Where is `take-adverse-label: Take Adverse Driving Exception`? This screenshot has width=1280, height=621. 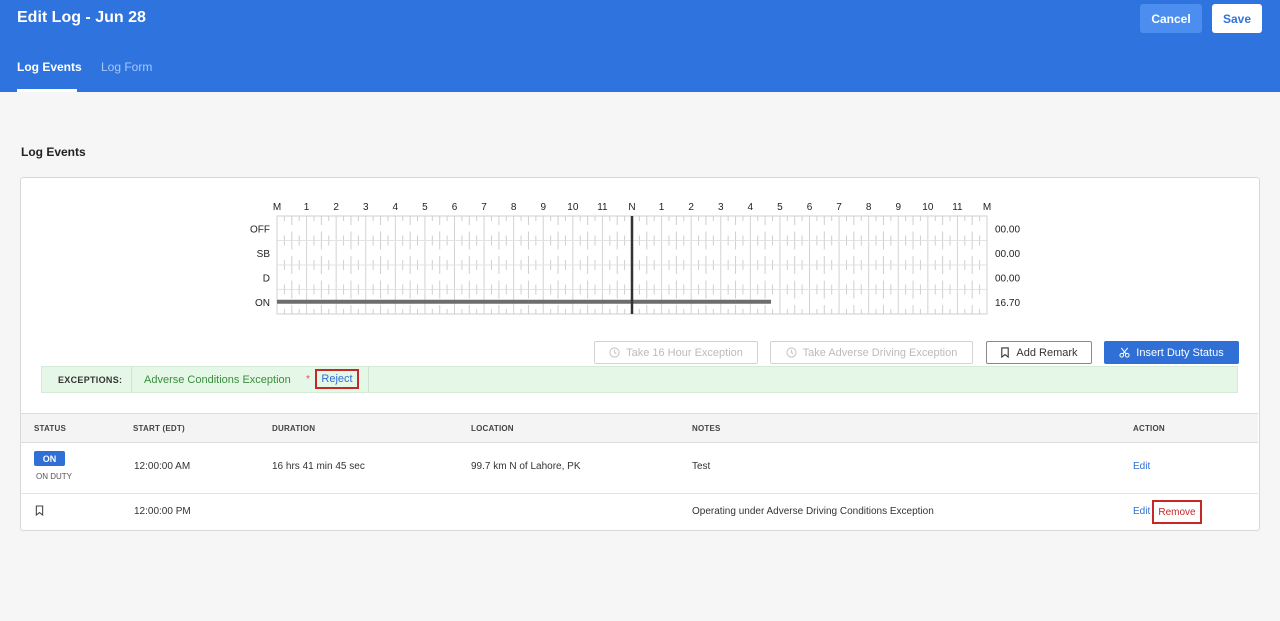
take-adverse-label: Take Adverse Driving Exception is located at coordinates (880, 352).